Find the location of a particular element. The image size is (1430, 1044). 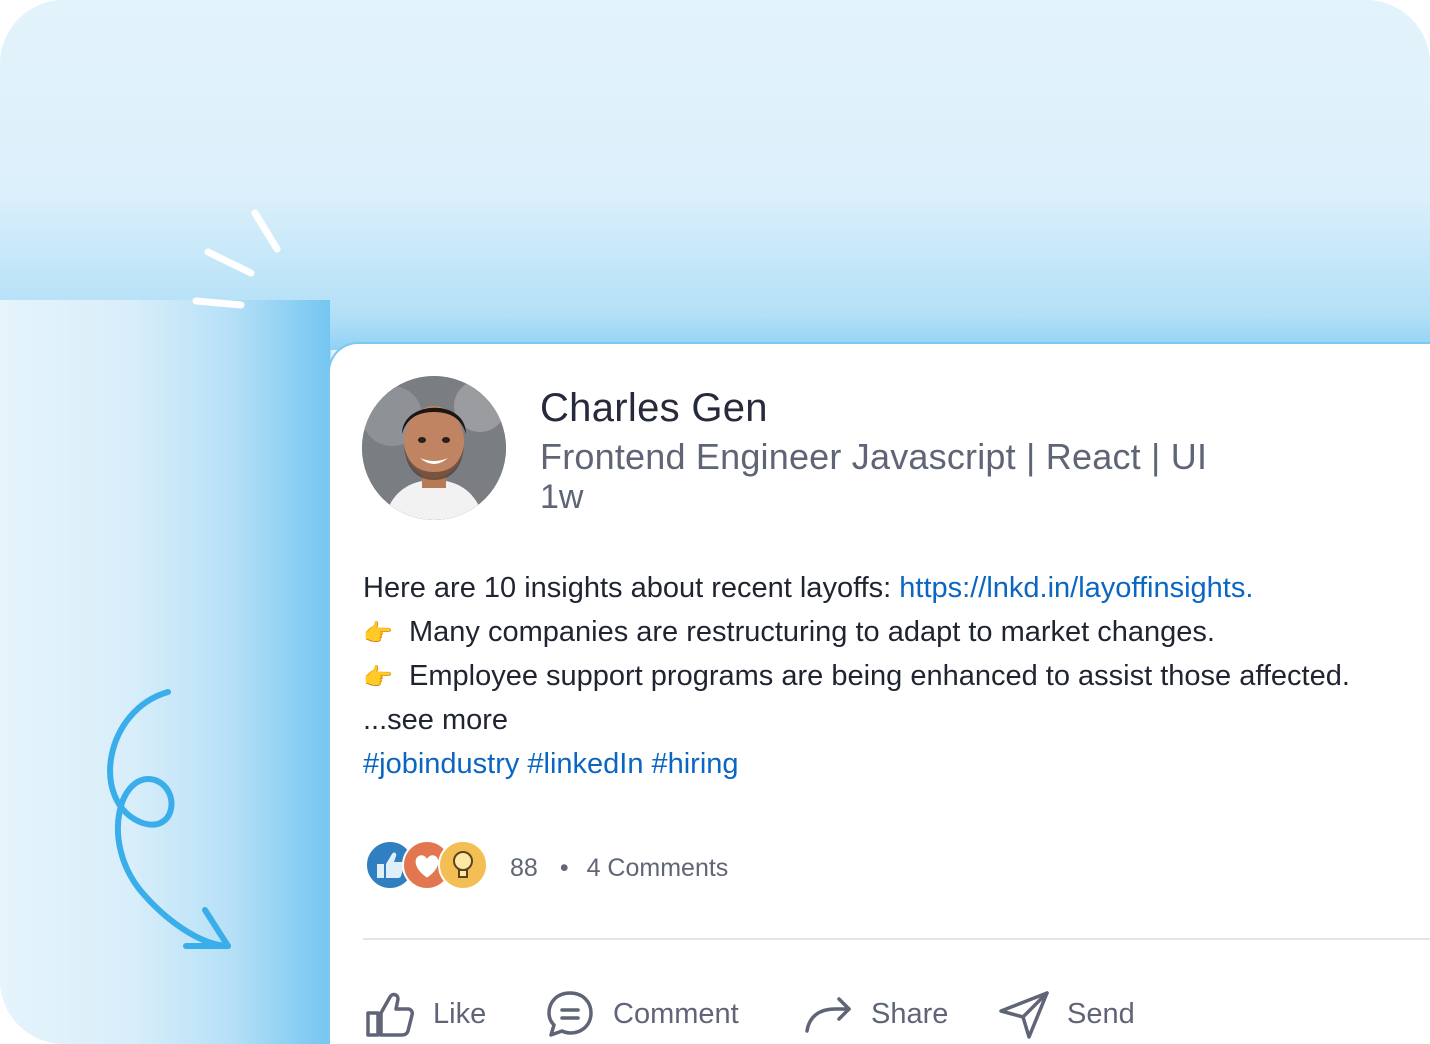

comment-label: Comment is located at coordinates (676, 1013).